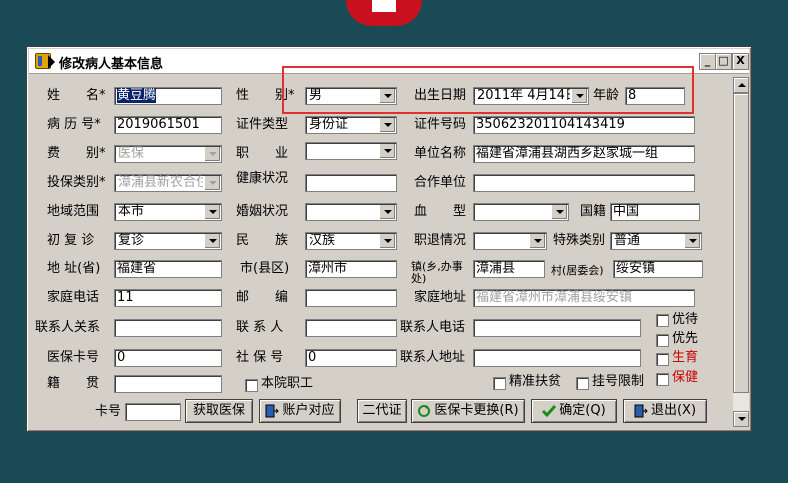  I want to click on blood-label: 血 型, so click(440, 211).